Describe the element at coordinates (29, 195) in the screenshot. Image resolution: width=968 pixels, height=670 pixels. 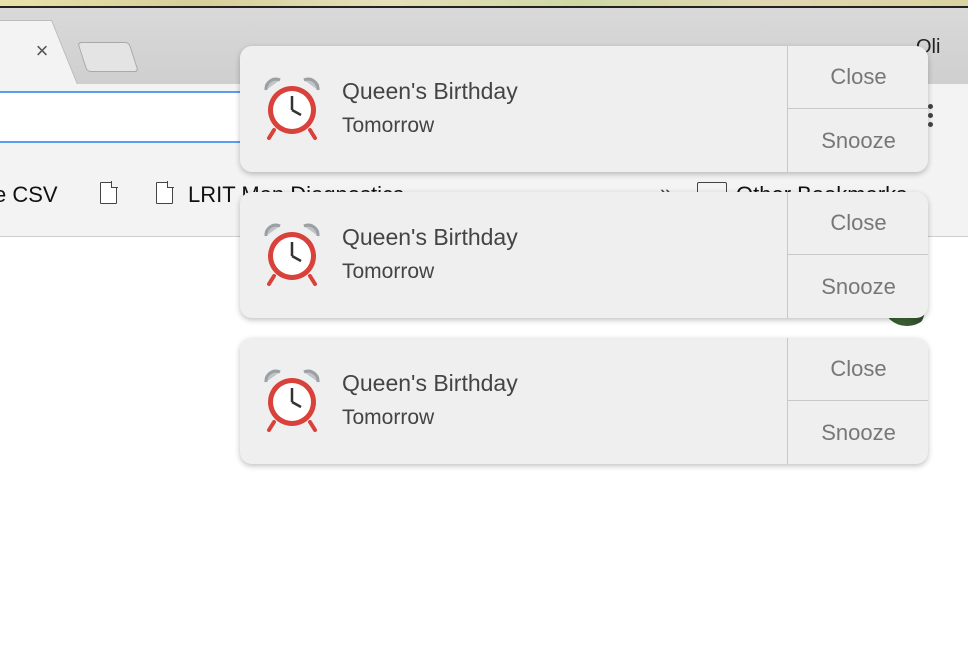
I see `bookmark-csv: e CSV` at that location.